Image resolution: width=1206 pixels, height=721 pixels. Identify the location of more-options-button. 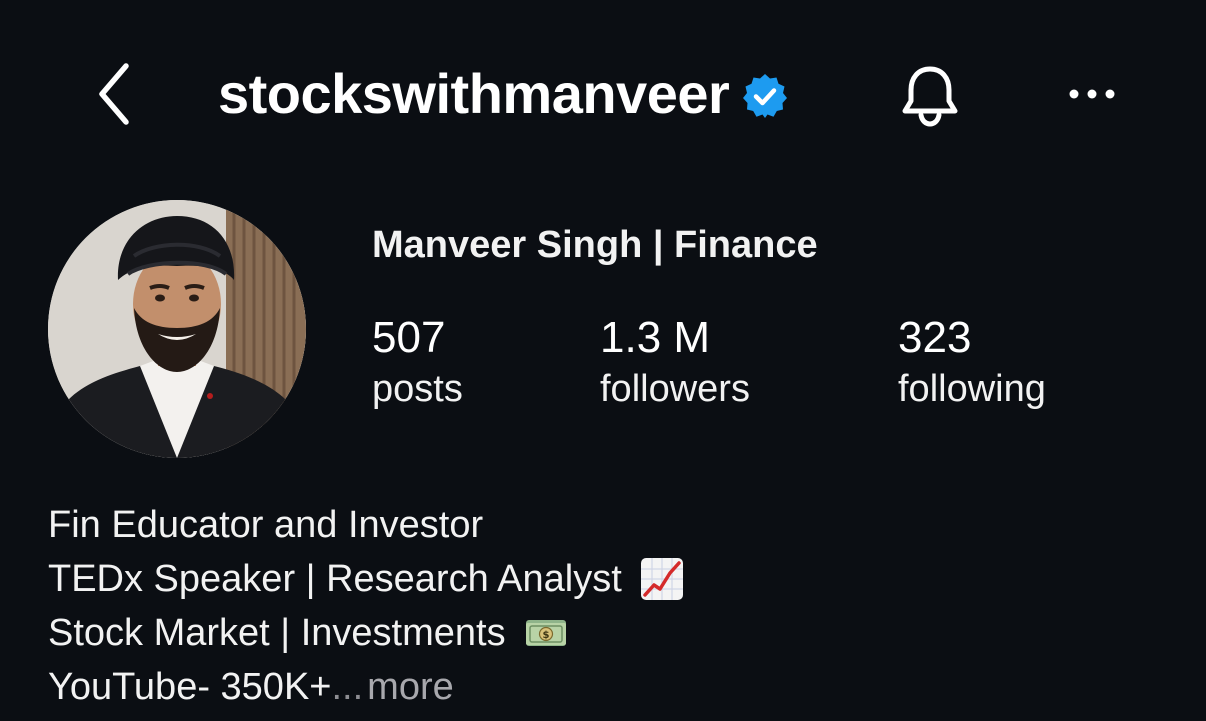
(1092, 94).